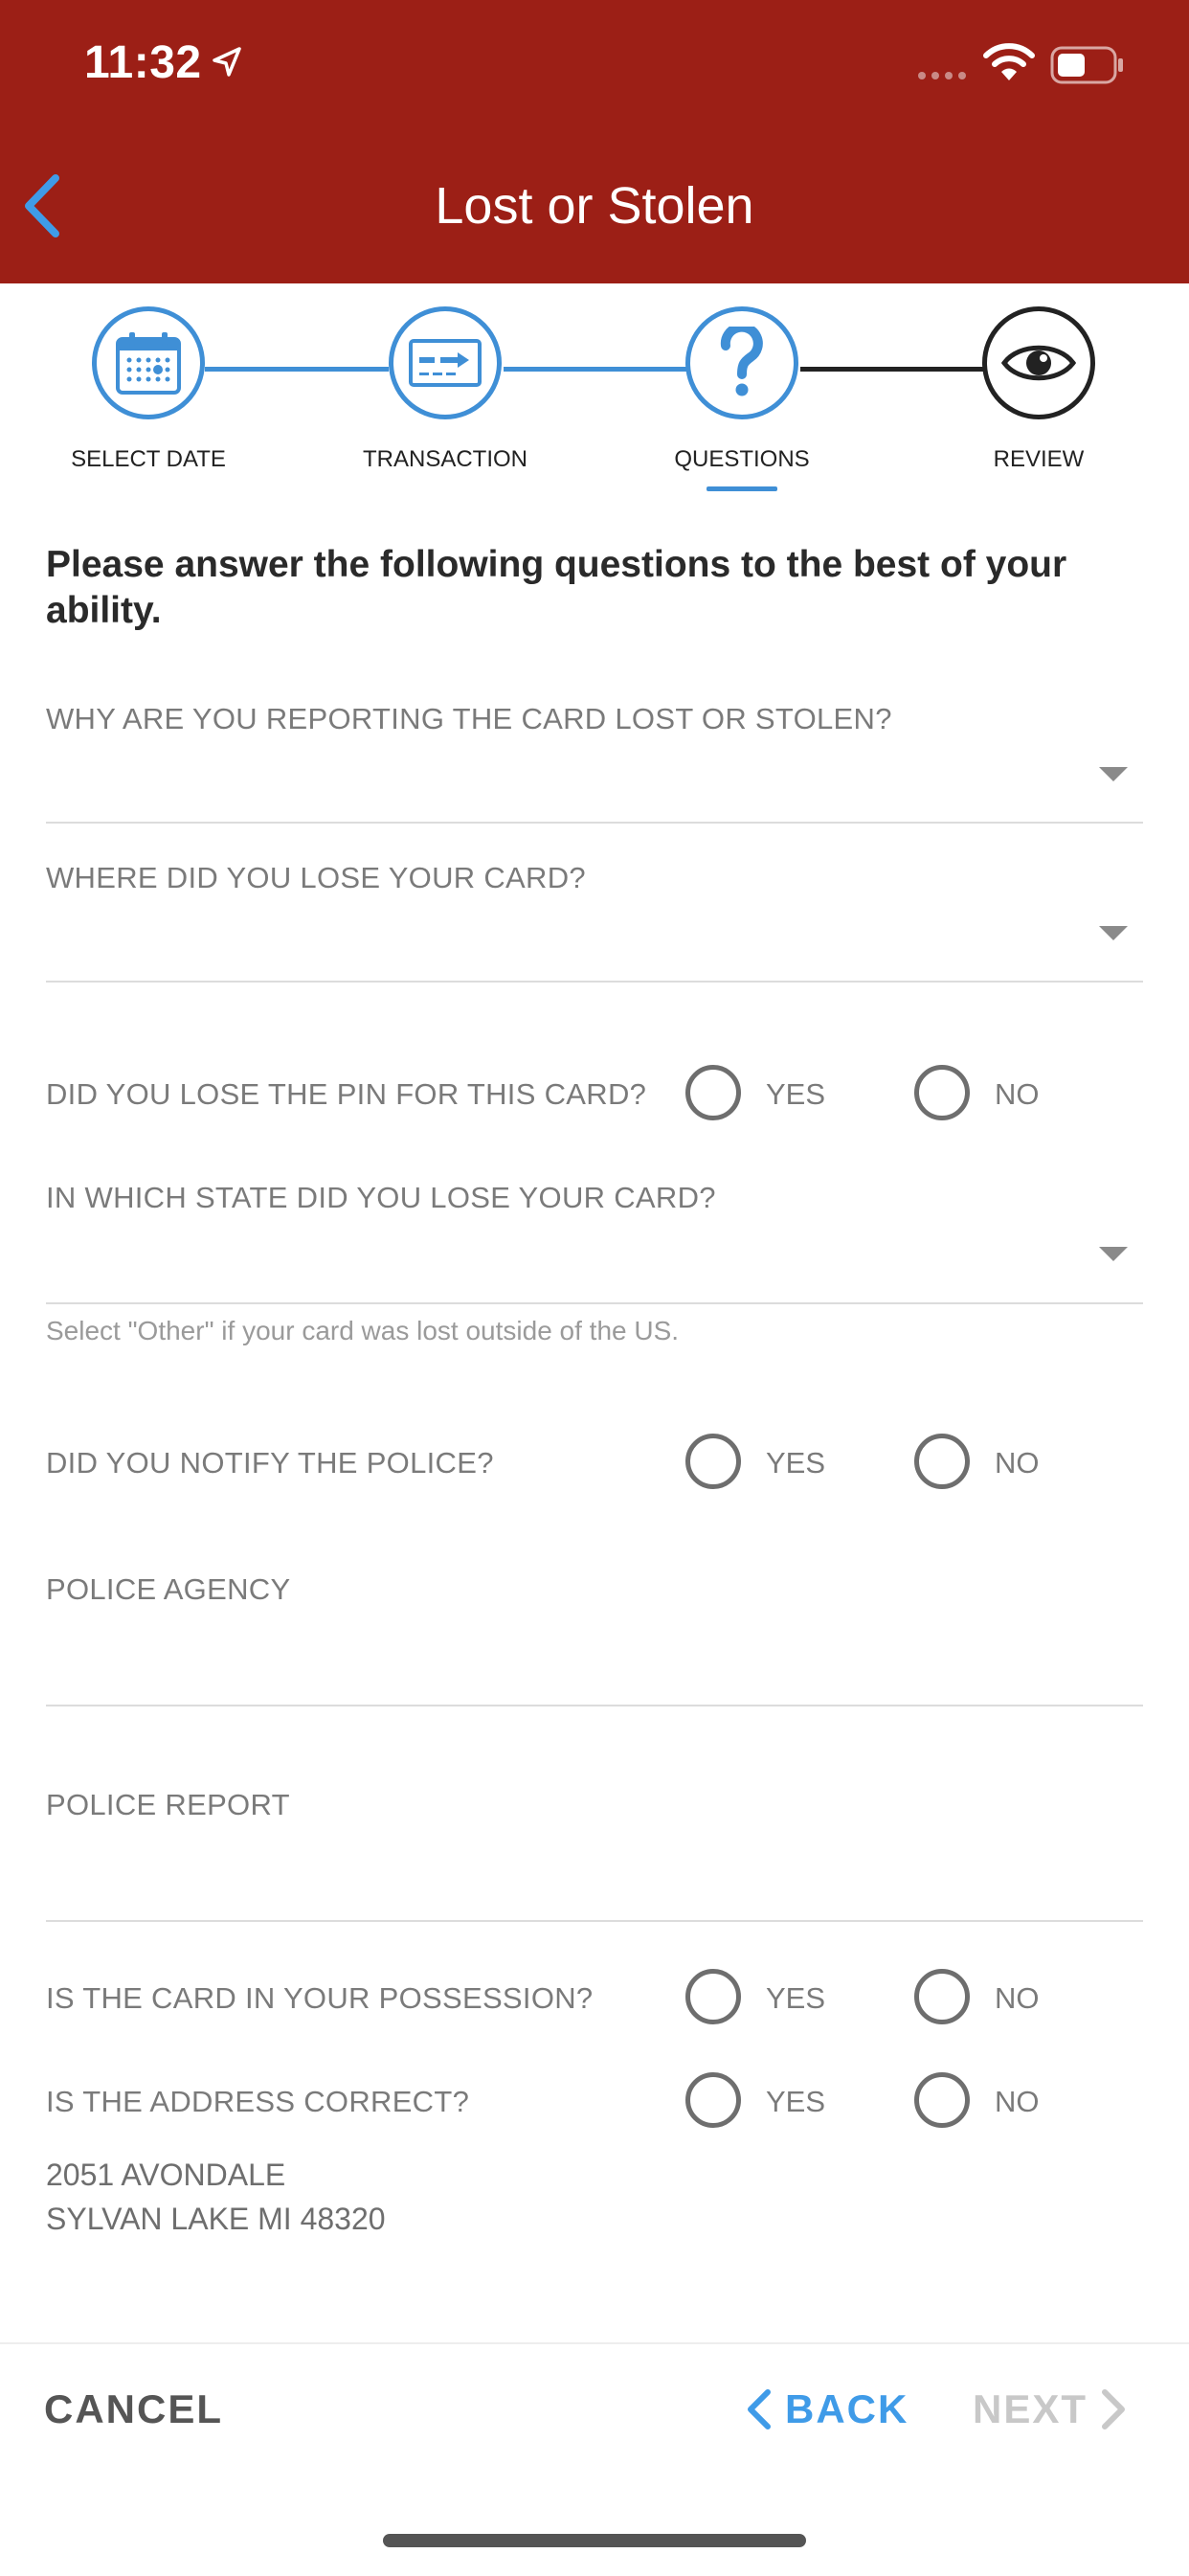  Describe the element at coordinates (1113, 1254) in the screenshot. I see `state-dropdown-arrow-icon` at that location.